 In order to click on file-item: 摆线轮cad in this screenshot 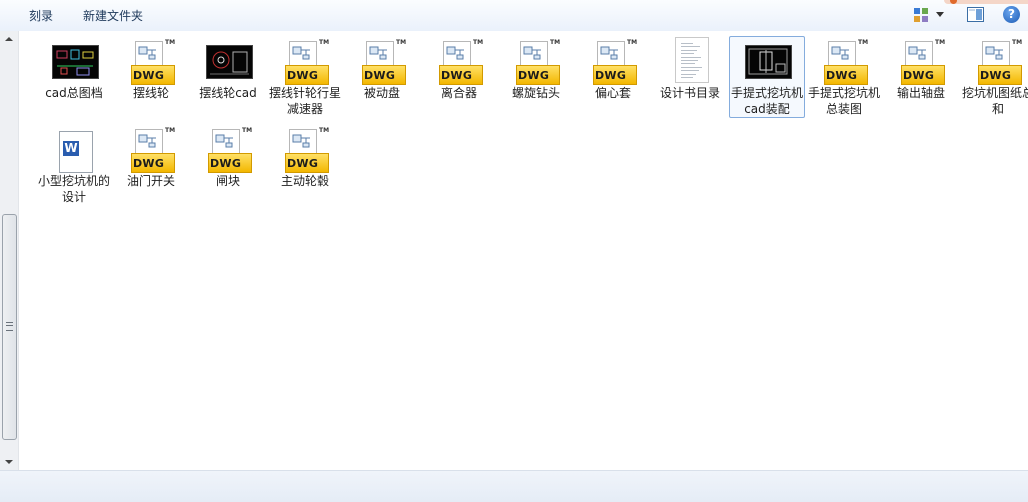, I will do `click(228, 69)`.